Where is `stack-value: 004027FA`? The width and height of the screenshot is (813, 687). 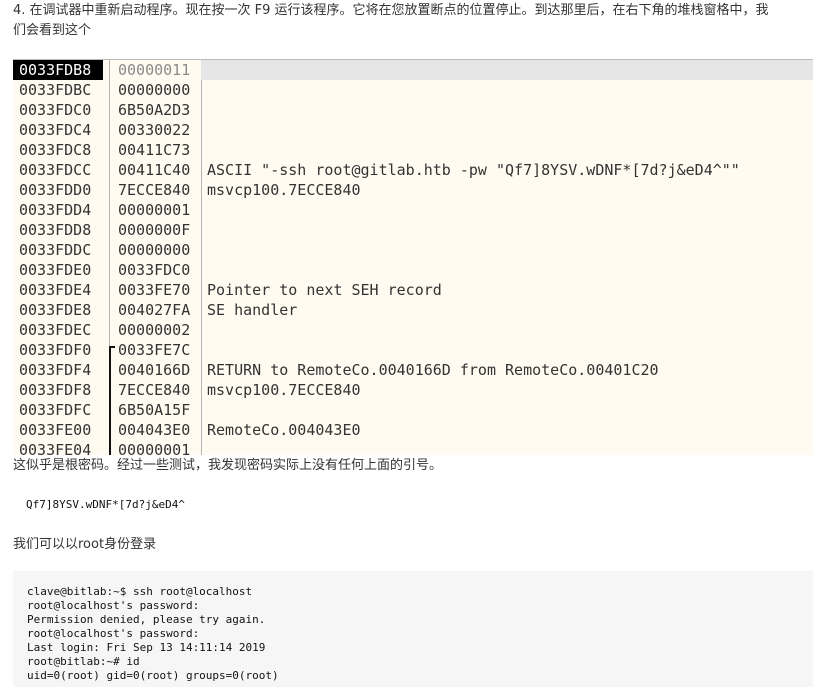
stack-value: 004027FA is located at coordinates (154, 310).